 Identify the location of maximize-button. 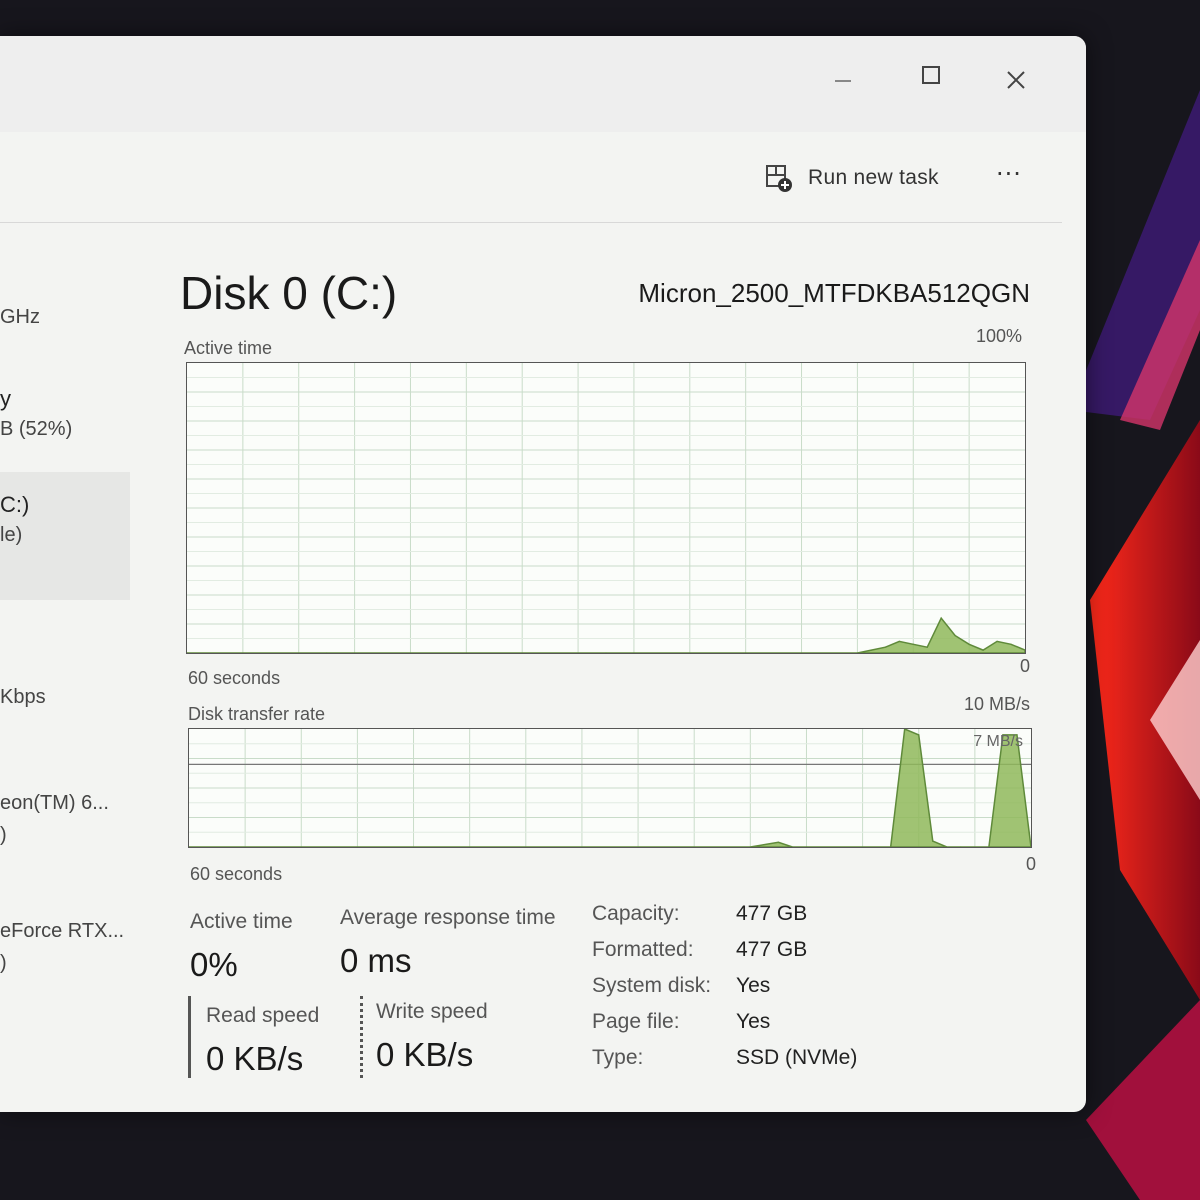
(930, 74).